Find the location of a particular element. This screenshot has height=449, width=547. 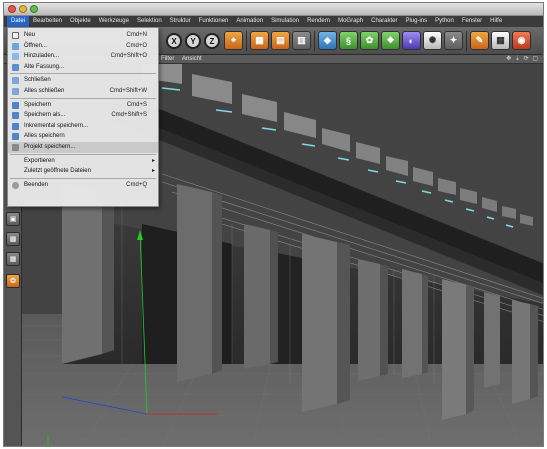

record-button: ◉ is located at coordinates (521, 40).